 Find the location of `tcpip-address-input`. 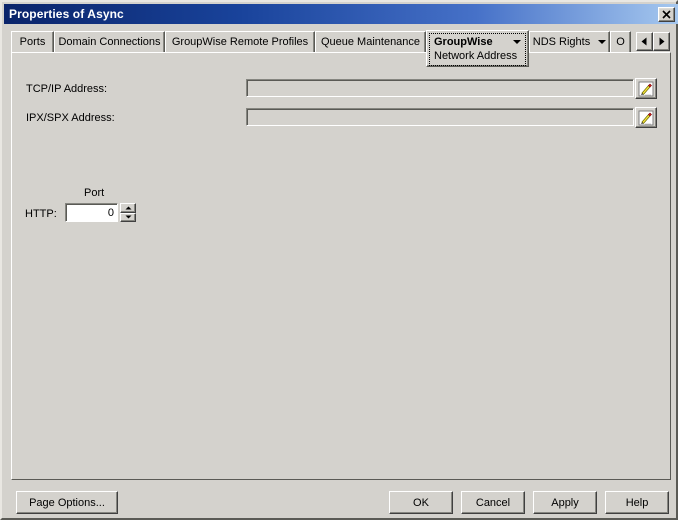

tcpip-address-input is located at coordinates (440, 88).